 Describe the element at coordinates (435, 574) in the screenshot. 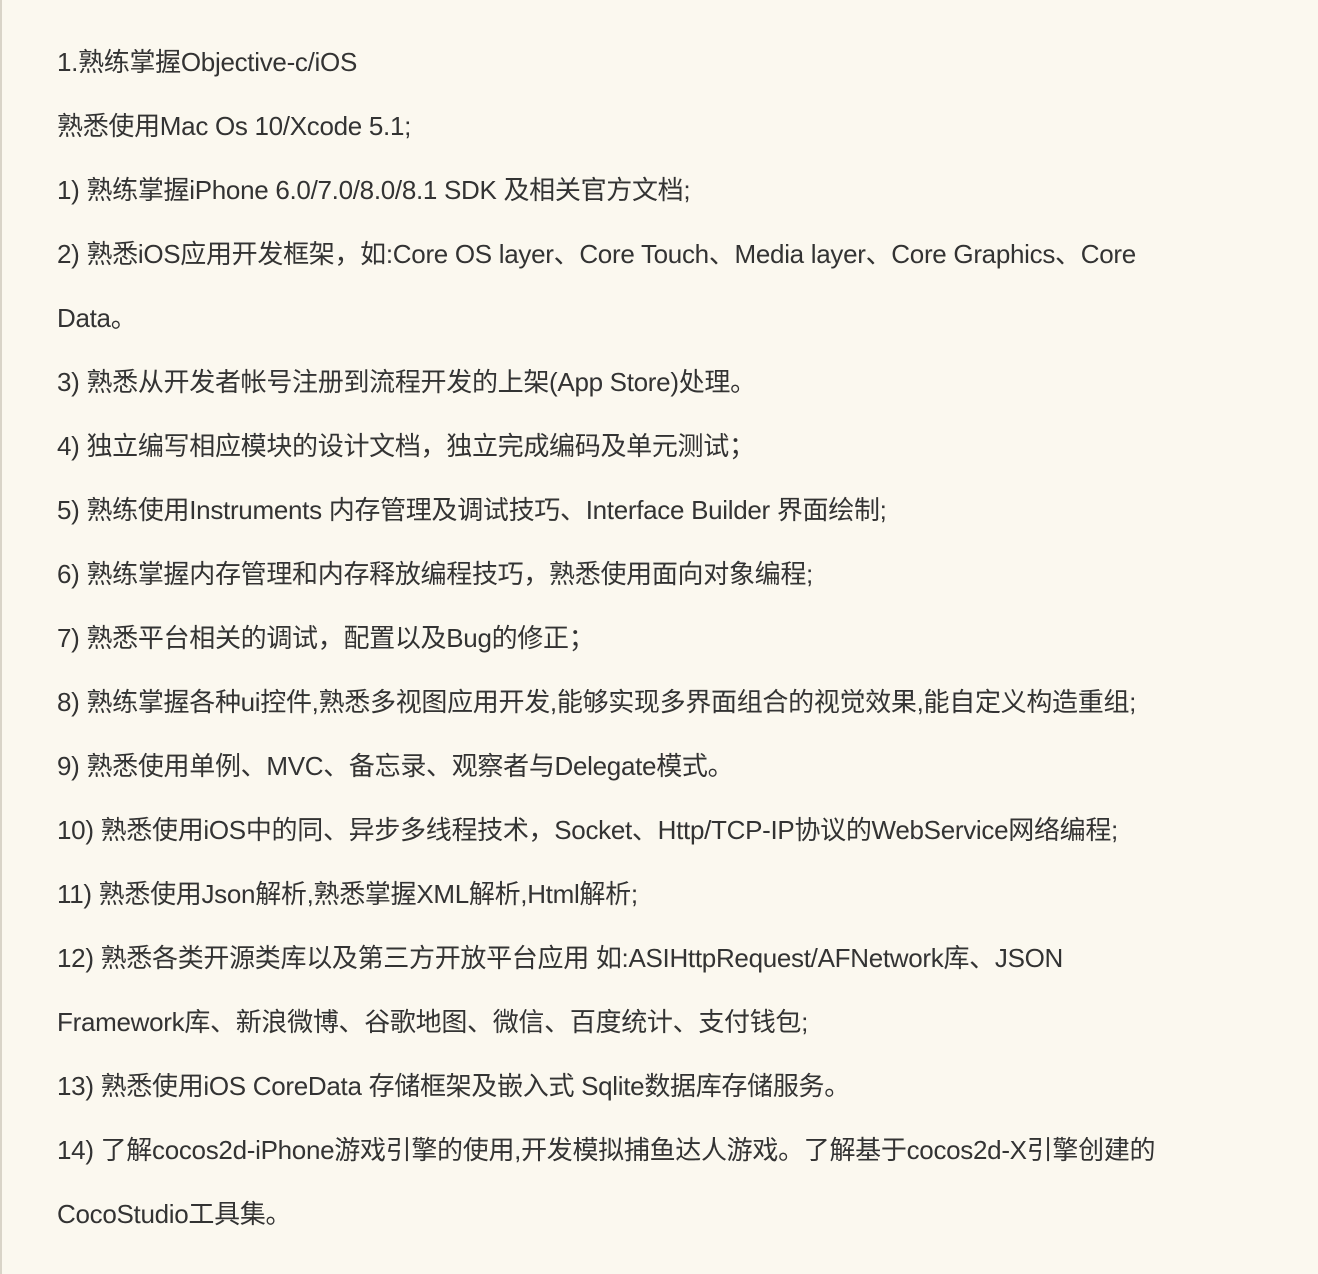

I see `text-line: 6) 熟练掌握内存管理和内存释放编程技巧，熟悉使用面向对象编程;` at that location.